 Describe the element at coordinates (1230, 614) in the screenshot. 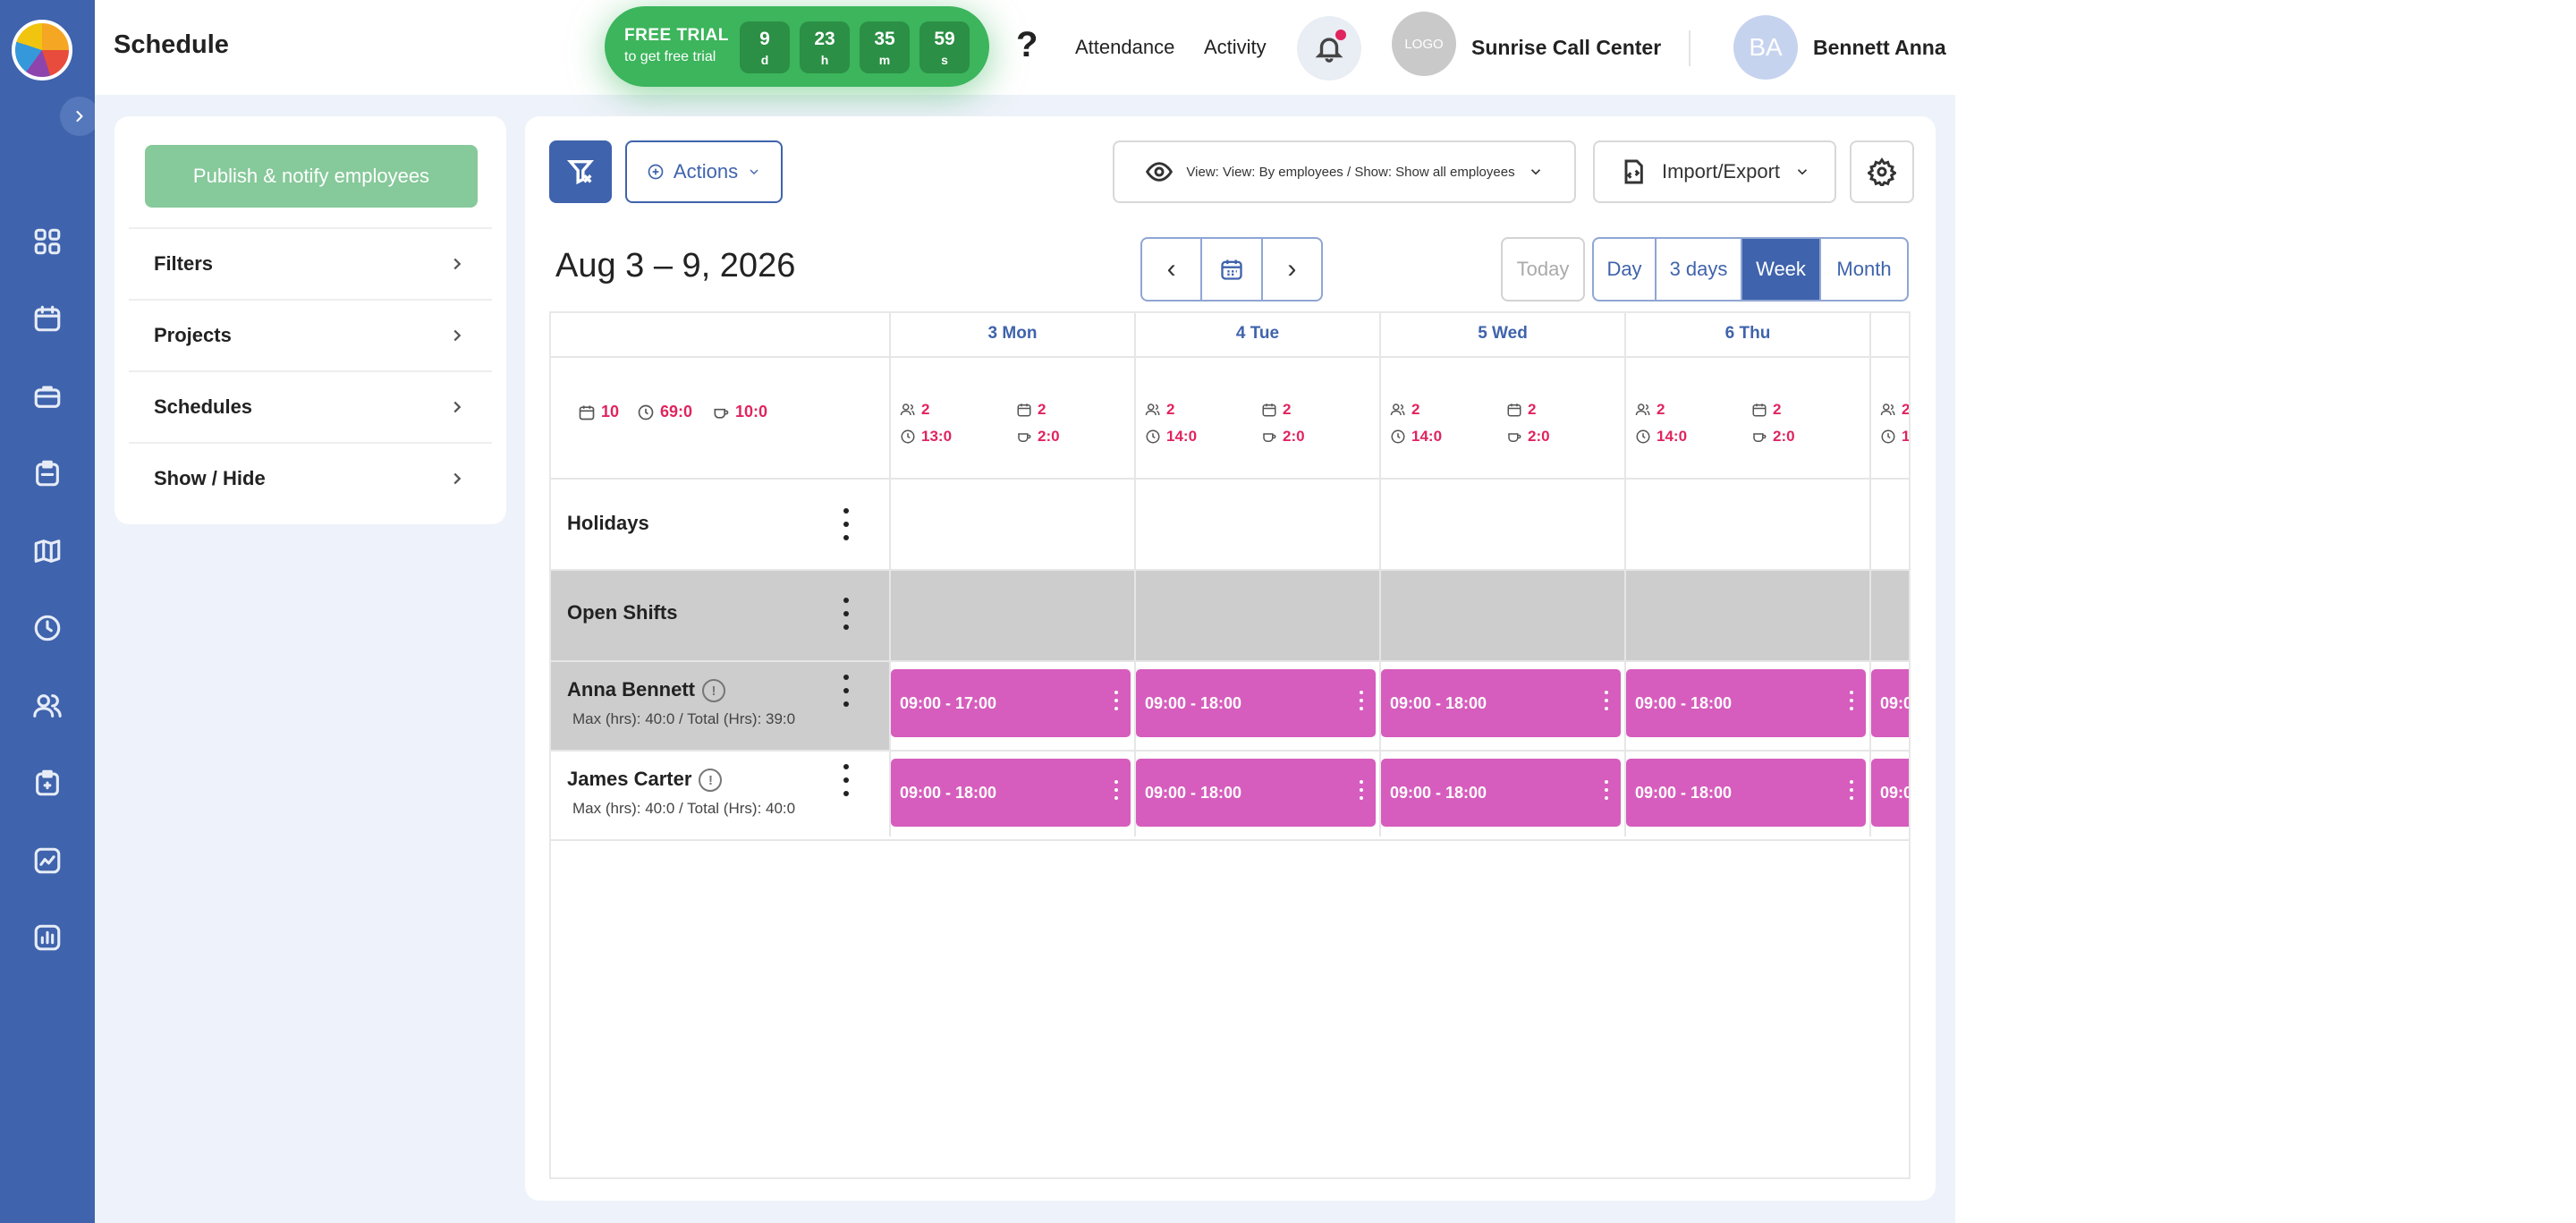

I see `open-shifts-row` at that location.